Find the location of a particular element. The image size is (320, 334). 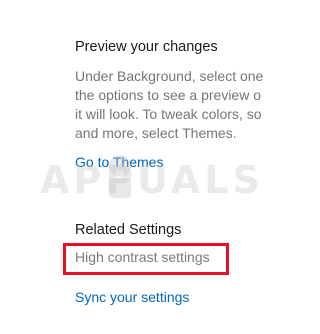

highlight-box is located at coordinates (146, 259).